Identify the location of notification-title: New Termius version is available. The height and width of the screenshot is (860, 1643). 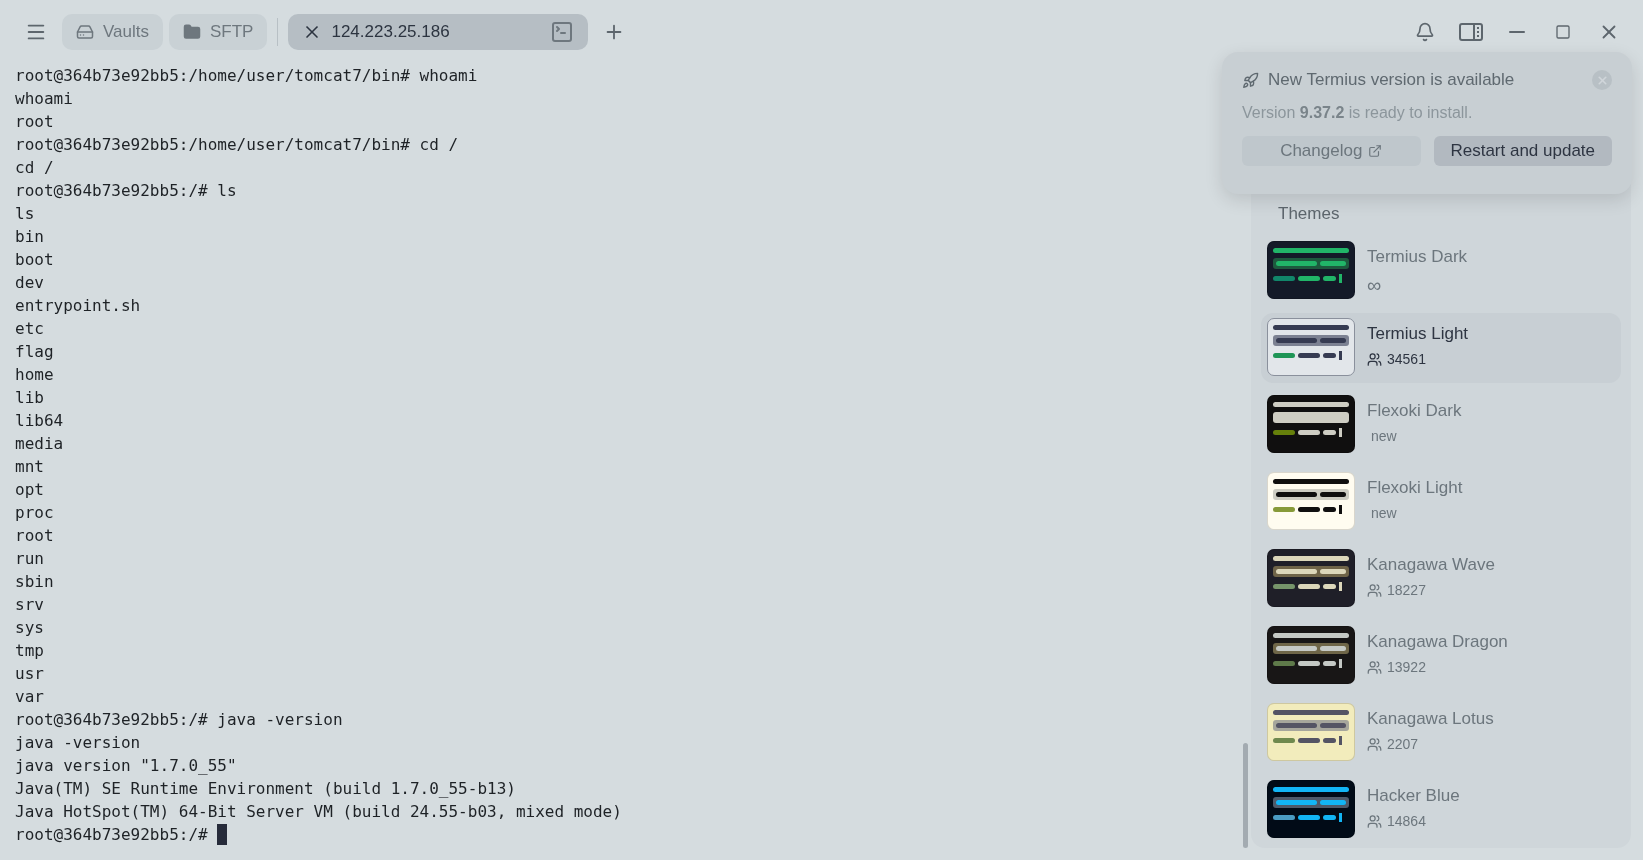
(1392, 80).